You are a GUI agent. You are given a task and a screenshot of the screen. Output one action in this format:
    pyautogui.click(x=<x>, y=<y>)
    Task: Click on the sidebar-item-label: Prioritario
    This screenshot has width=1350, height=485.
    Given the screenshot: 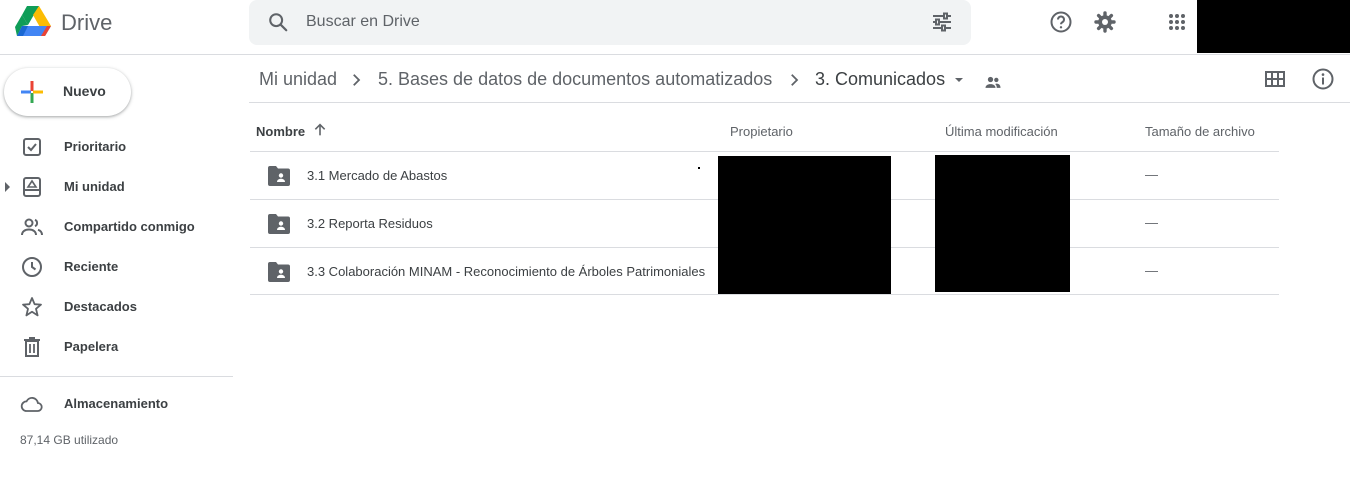 What is the action you would take?
    pyautogui.click(x=95, y=146)
    